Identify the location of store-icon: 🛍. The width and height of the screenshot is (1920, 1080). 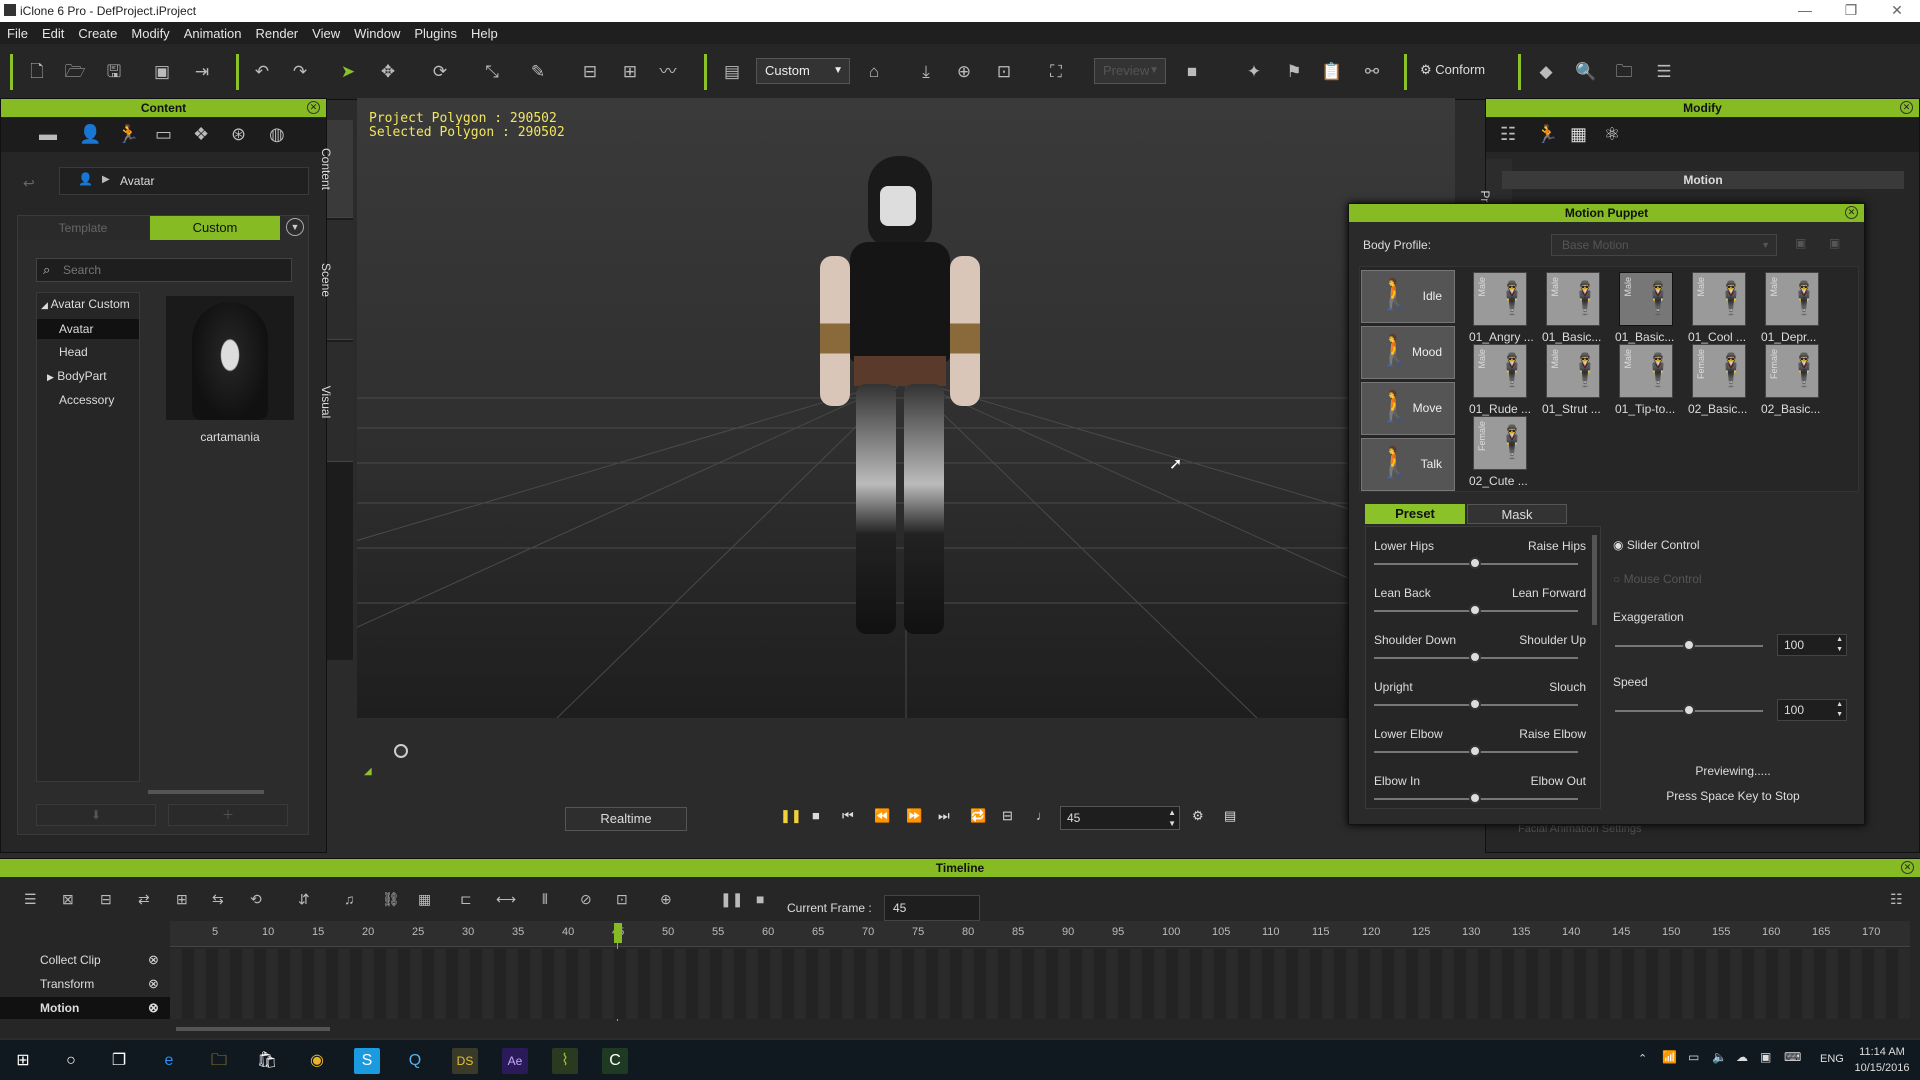
(267, 1061).